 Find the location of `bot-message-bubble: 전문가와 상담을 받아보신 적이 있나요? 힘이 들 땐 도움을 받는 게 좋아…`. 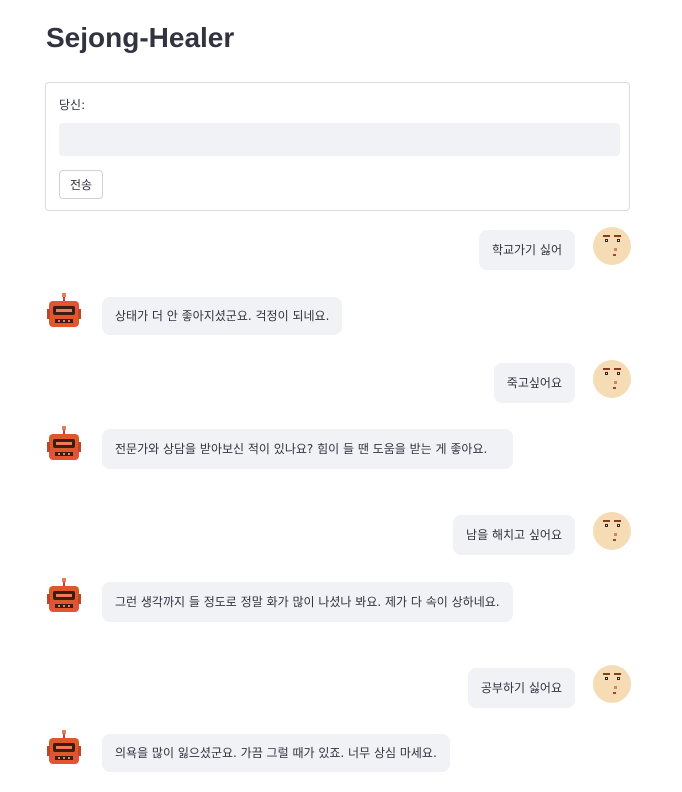

bot-message-bubble: 전문가와 상담을 받아보신 적이 있나요? 힘이 들 땐 도움을 받는 게 좋아… is located at coordinates (307, 449).